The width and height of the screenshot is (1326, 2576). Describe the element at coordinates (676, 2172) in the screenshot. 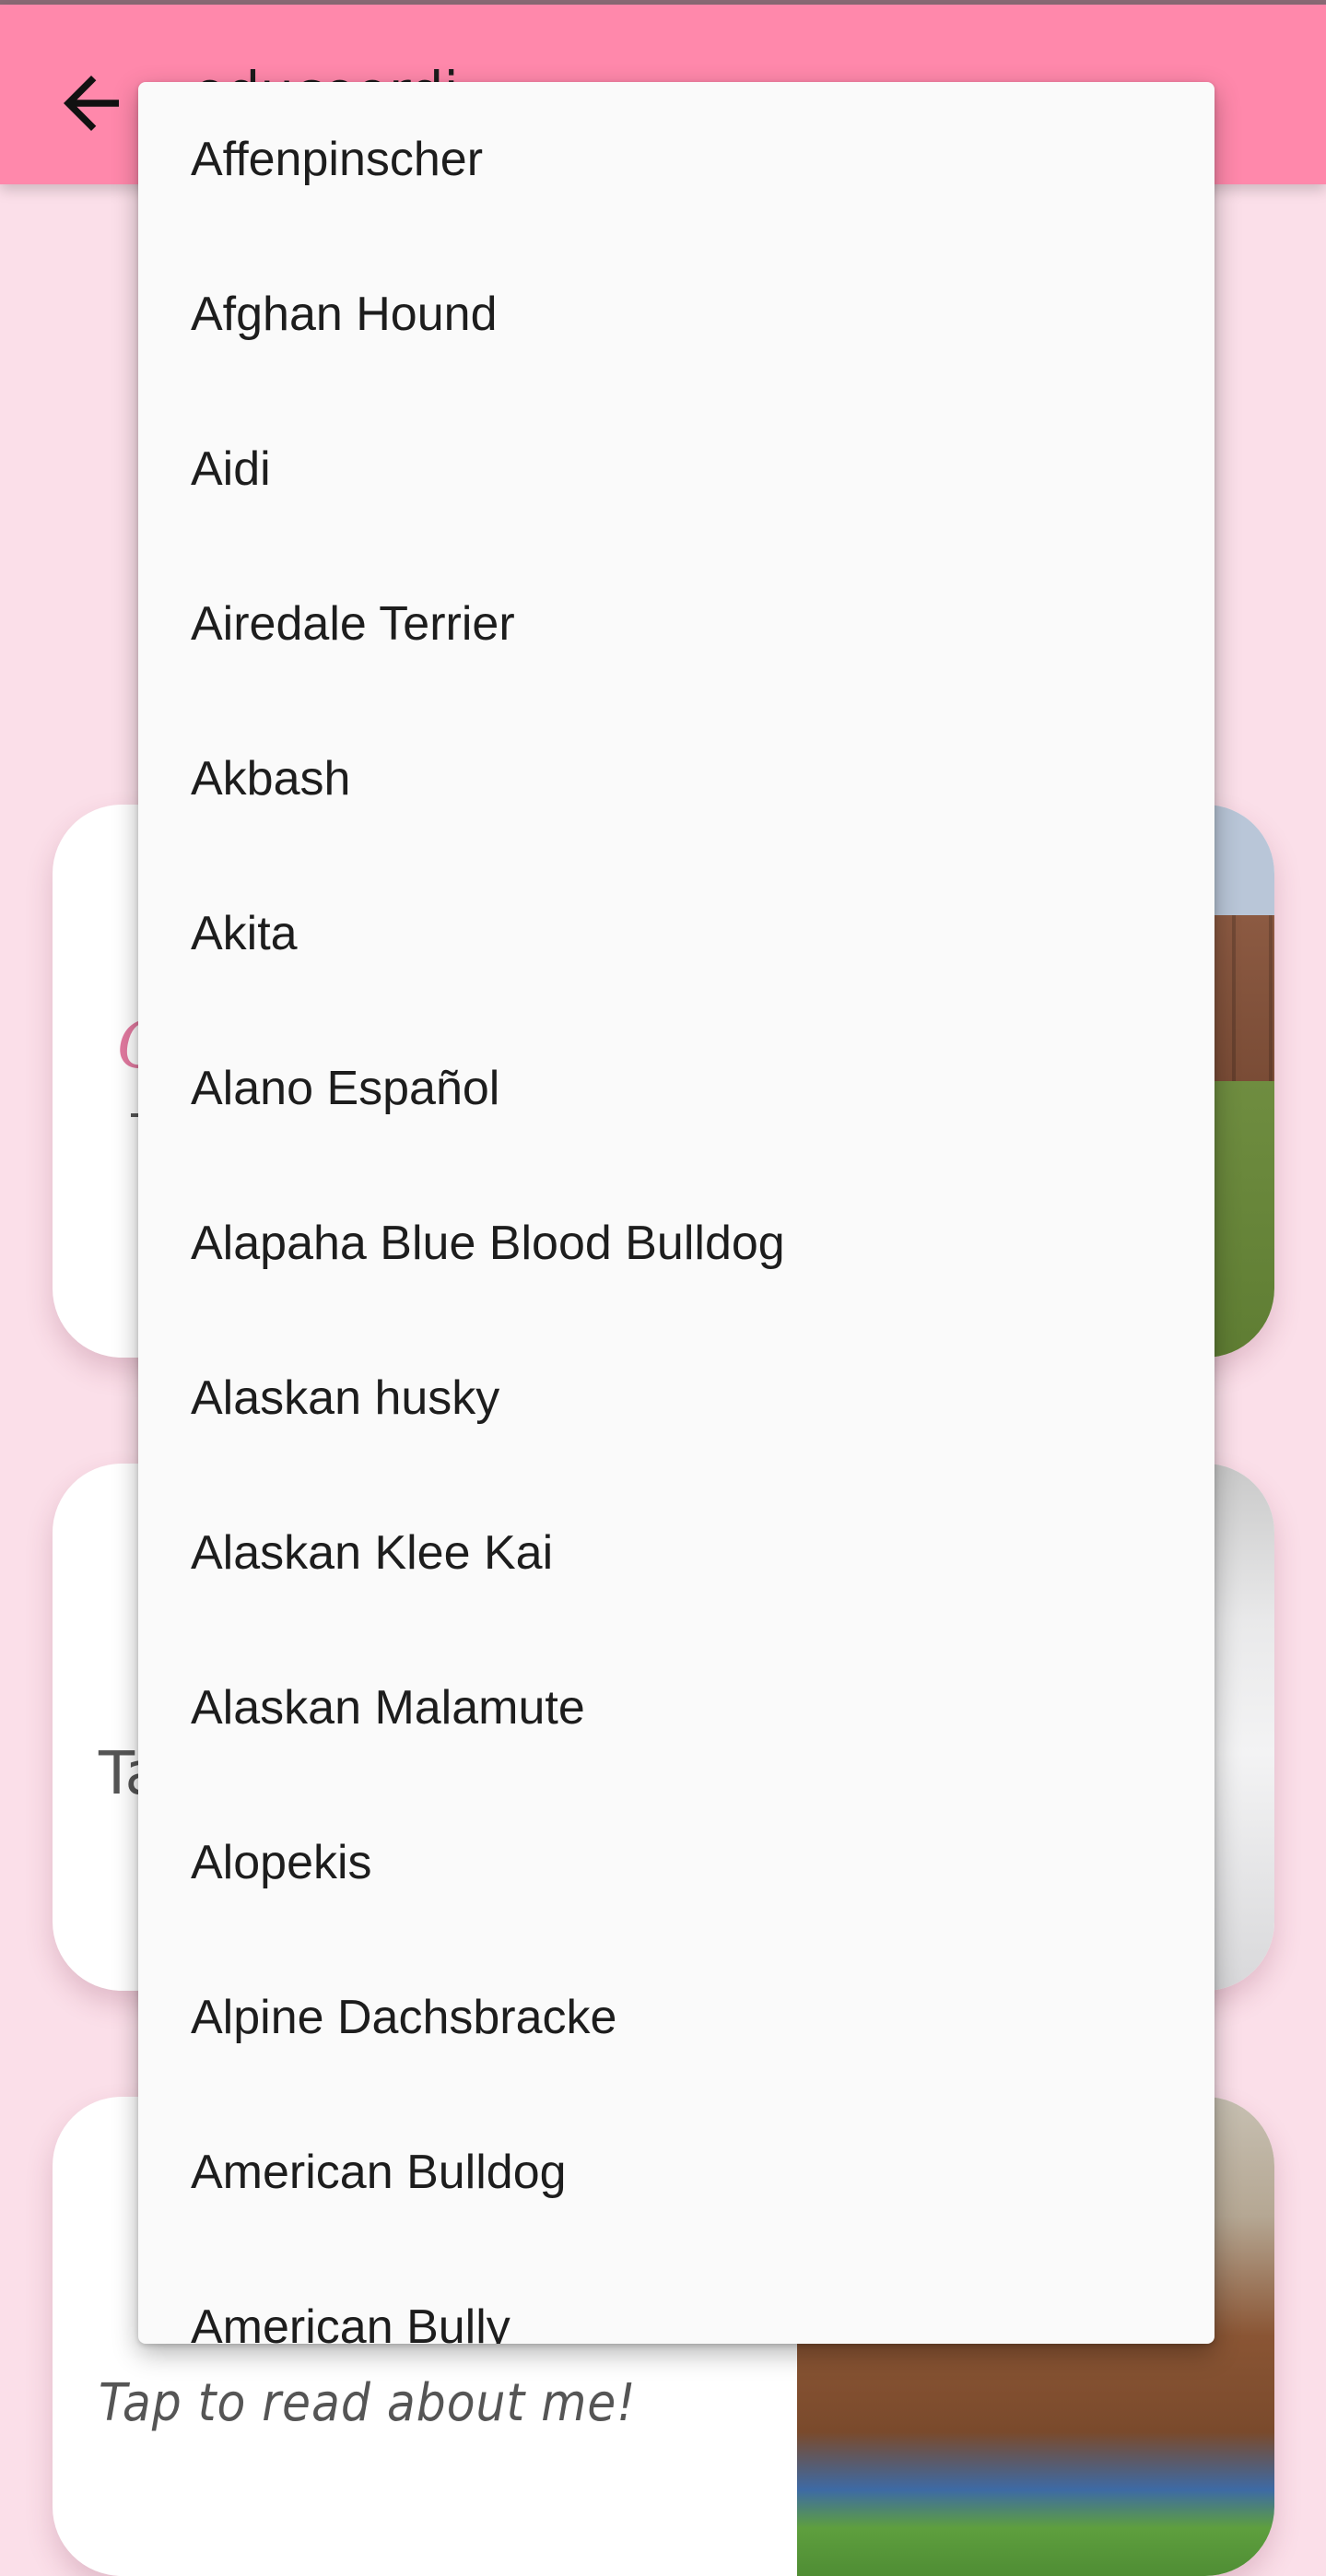

I see `menu-item-american-bulldog: American Bulldog` at that location.